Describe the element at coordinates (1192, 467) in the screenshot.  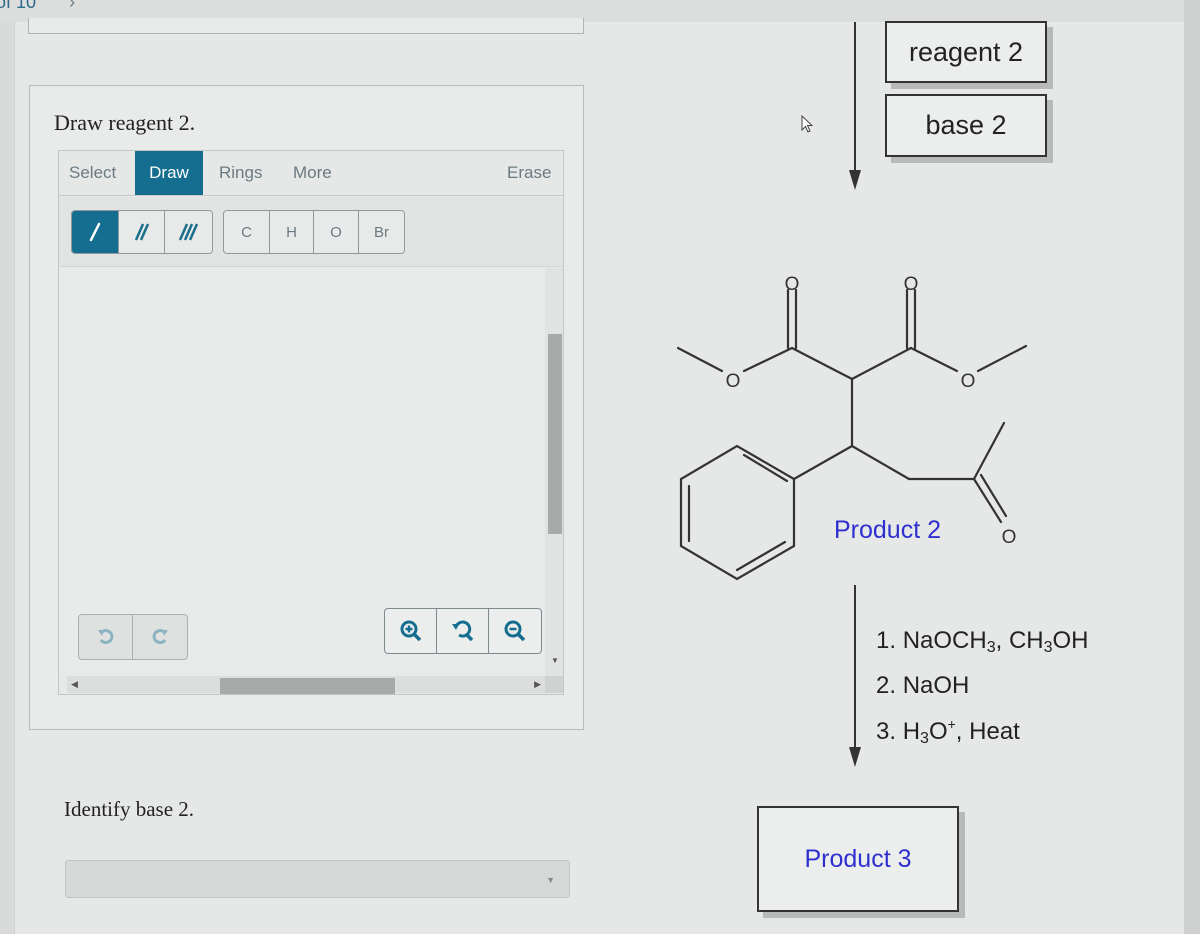
I see `page-edge` at that location.